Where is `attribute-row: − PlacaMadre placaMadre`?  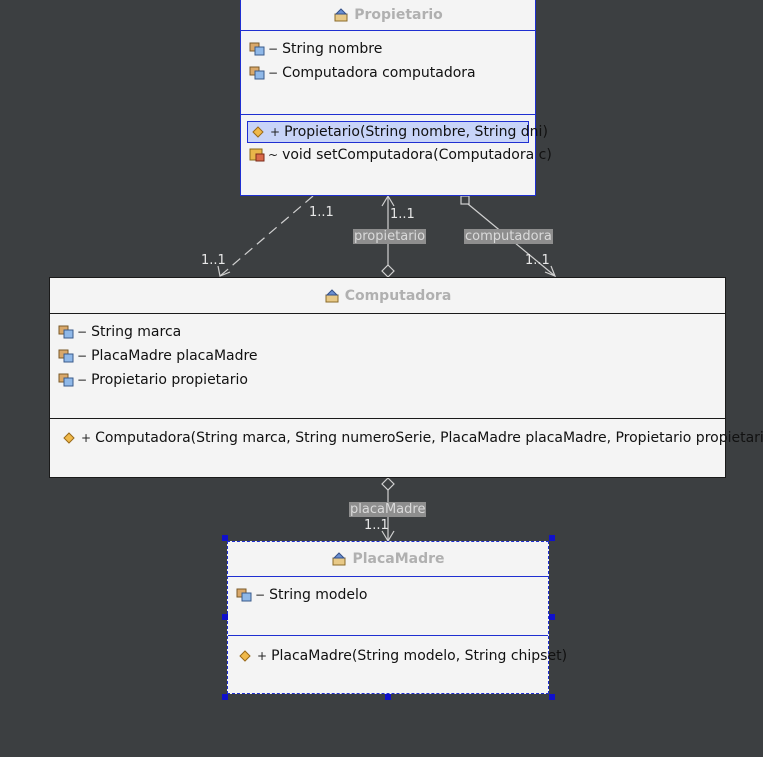
attribute-row: − PlacaMadre placaMadre is located at coordinates (387, 356).